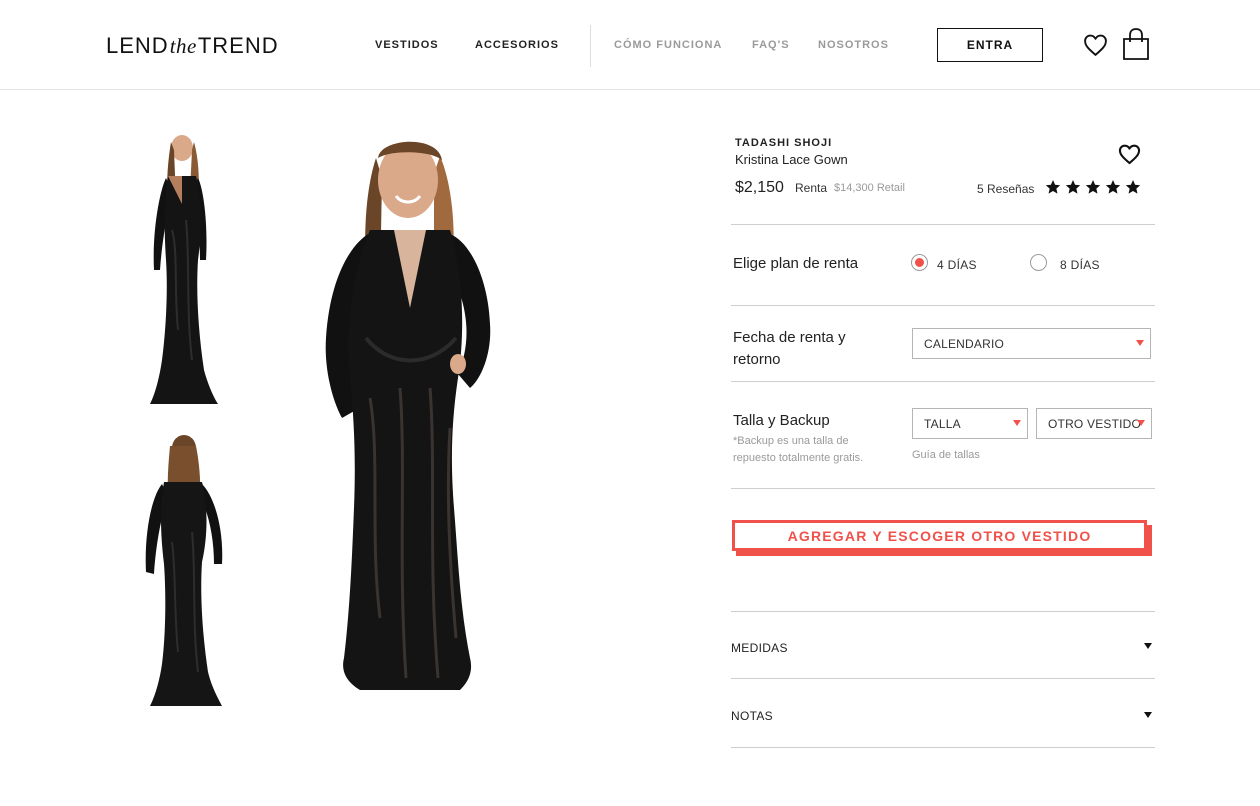 The image size is (1260, 806). I want to click on product-thumbnail-back, so click(182, 572).